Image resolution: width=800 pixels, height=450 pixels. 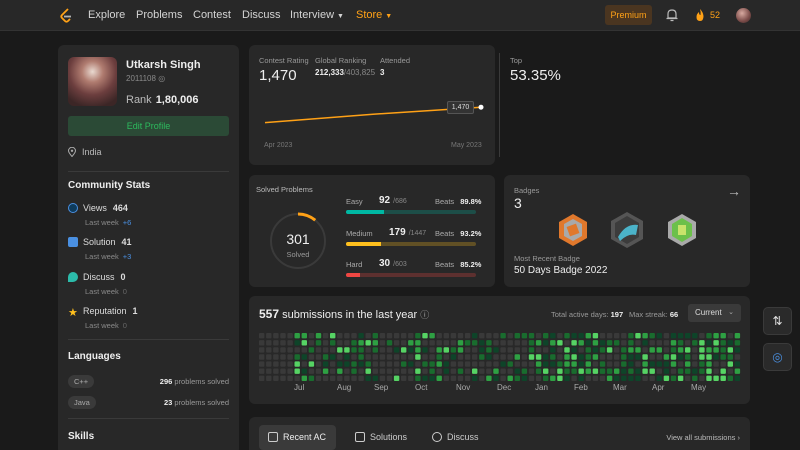 I want to click on tab-discuss: Discuss, so click(x=451, y=437).